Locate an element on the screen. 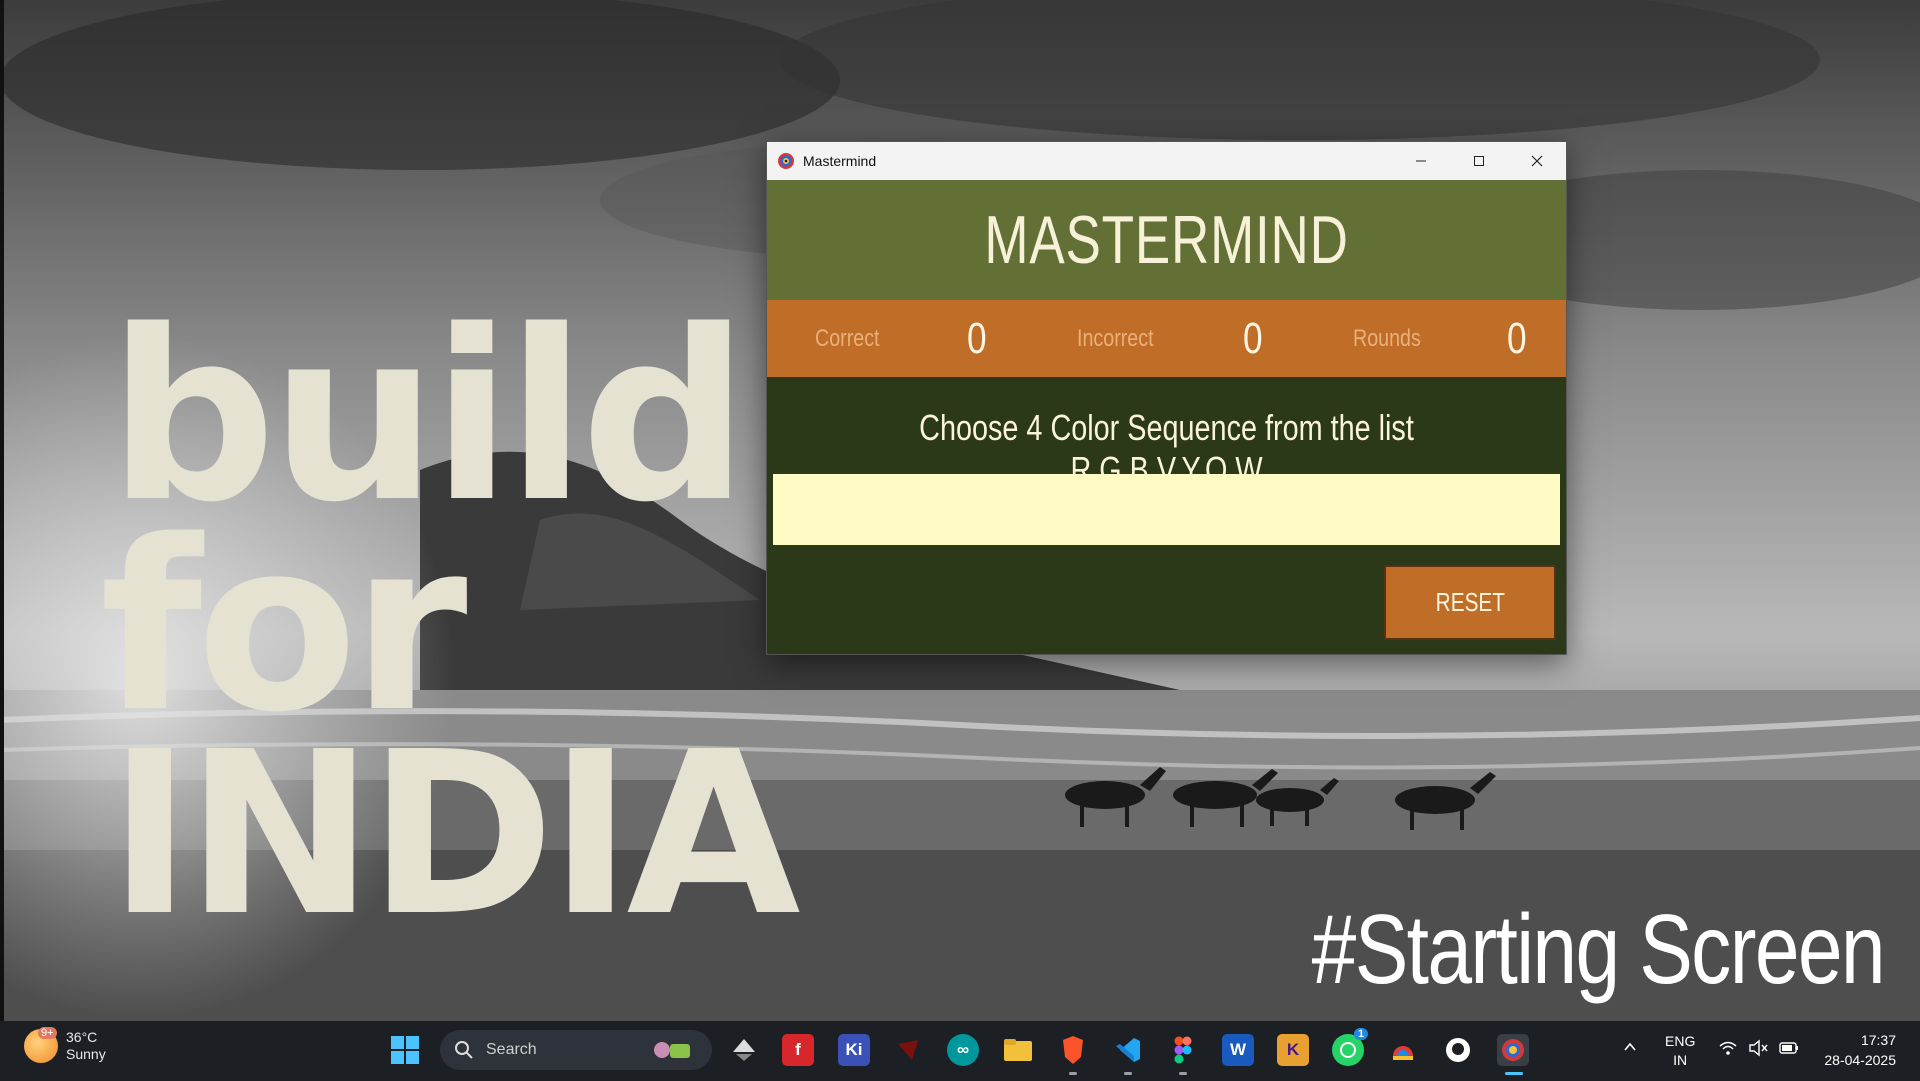 The image size is (1920, 1081). arduino-icon: ∞ is located at coordinates (963, 1050).